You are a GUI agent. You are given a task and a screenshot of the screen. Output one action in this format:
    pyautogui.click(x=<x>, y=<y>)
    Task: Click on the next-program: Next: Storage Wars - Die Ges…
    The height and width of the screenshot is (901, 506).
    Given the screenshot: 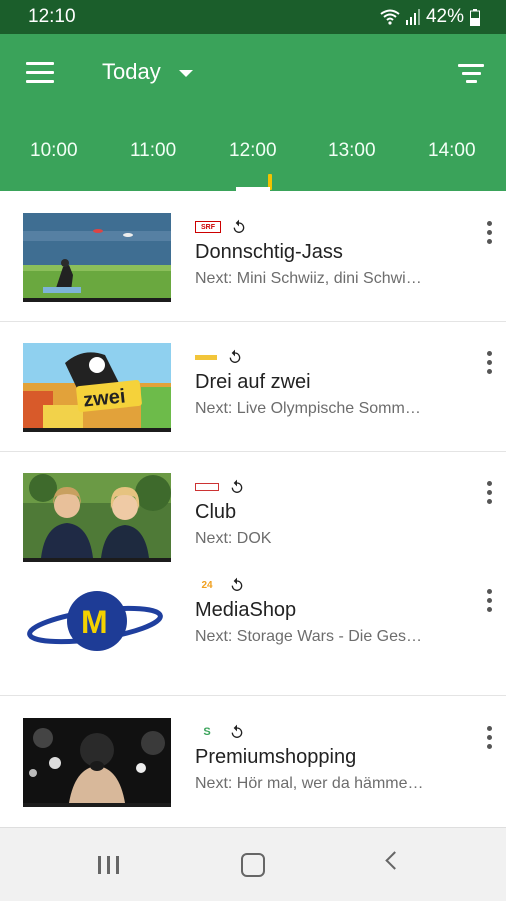 What is the action you would take?
    pyautogui.click(x=309, y=636)
    